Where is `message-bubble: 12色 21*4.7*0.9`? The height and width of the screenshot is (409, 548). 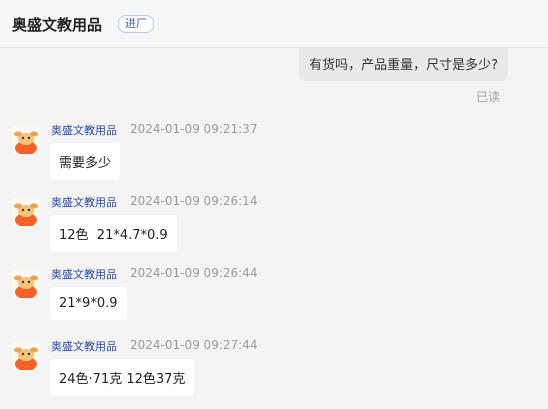
message-bubble: 12色 21*4.7*0.9 is located at coordinates (113, 233).